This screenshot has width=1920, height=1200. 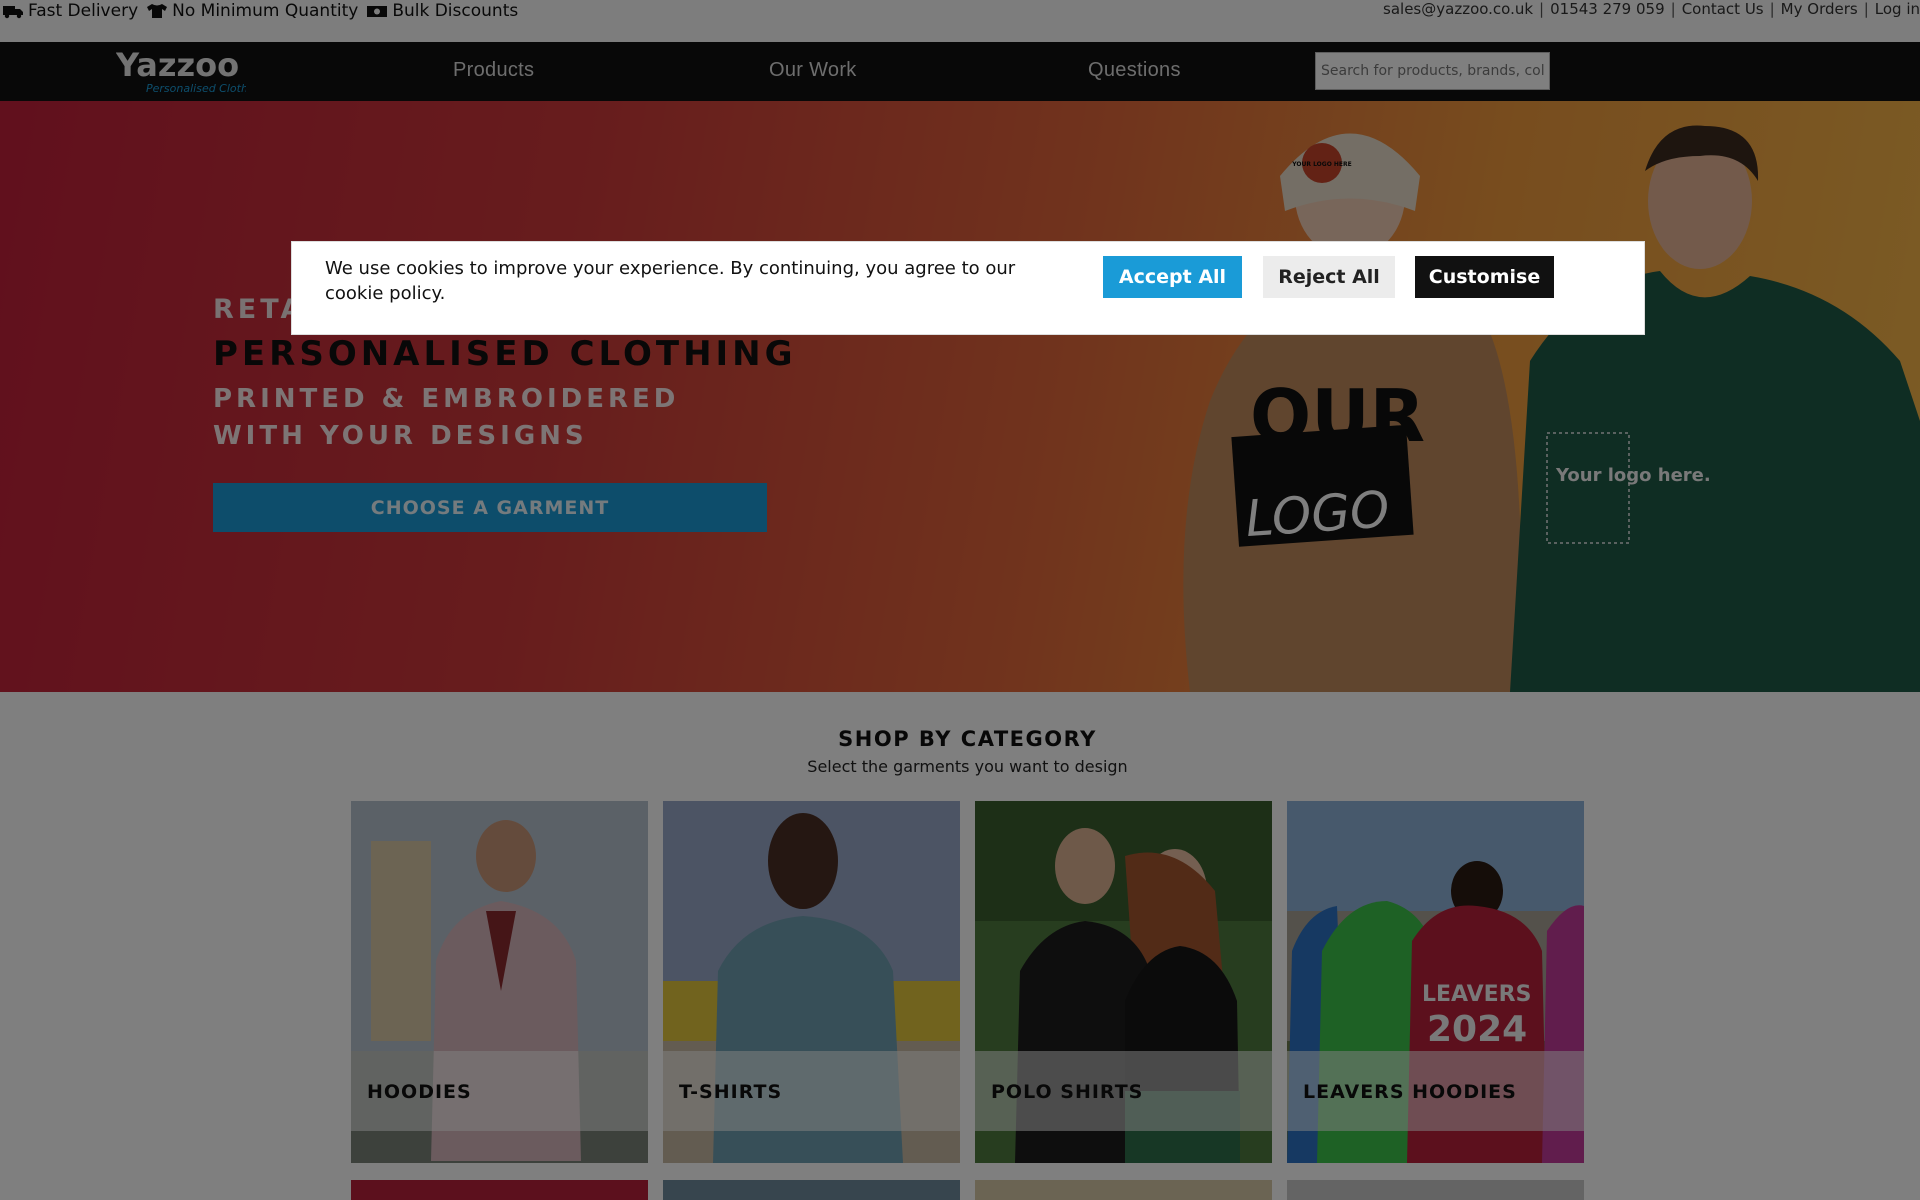 I want to click on customise-button: Customise, so click(x=1484, y=277).